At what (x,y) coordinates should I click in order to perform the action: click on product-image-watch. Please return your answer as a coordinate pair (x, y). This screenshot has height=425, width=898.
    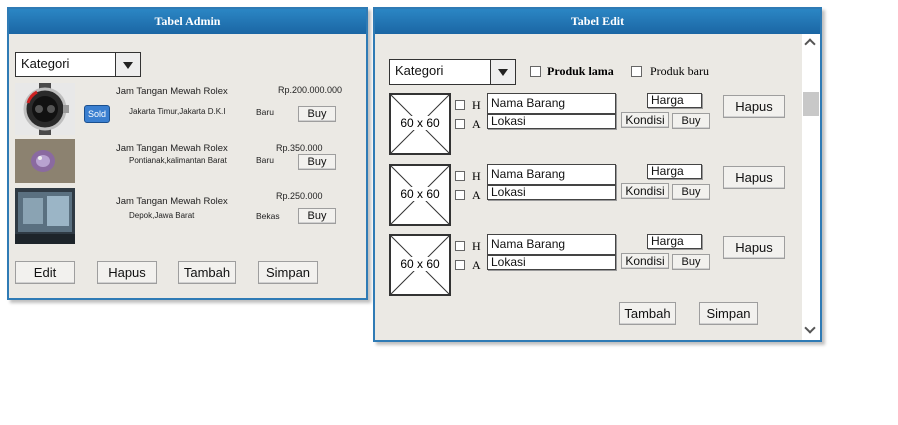
    Looking at the image, I should click on (45, 109).